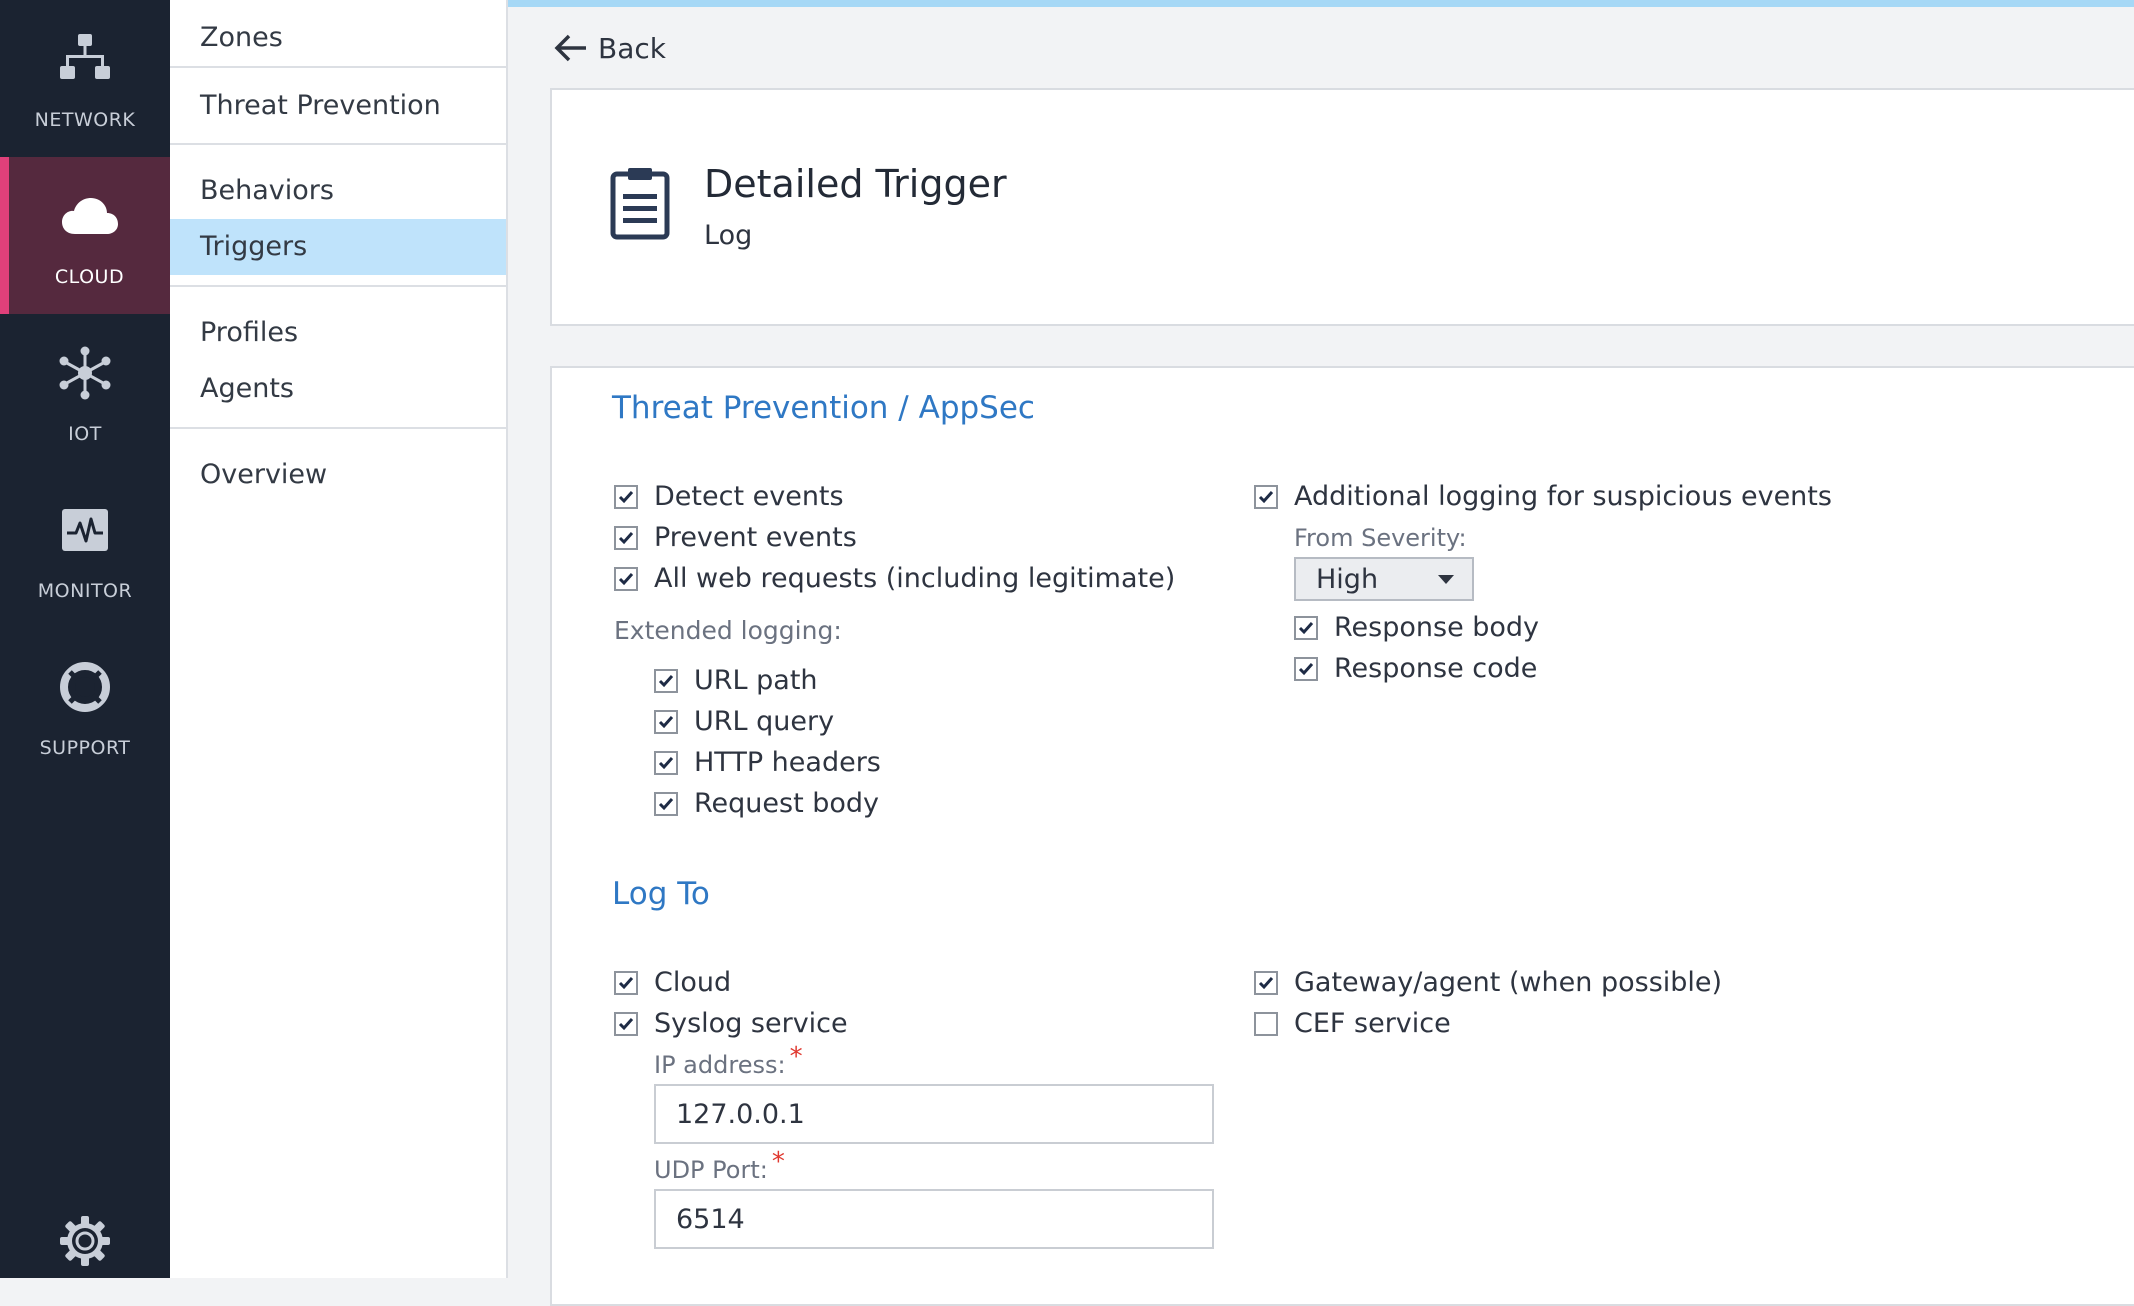 The height and width of the screenshot is (1306, 2134). Describe the element at coordinates (85, 433) in the screenshot. I see `rail-item-label: IOT` at that location.